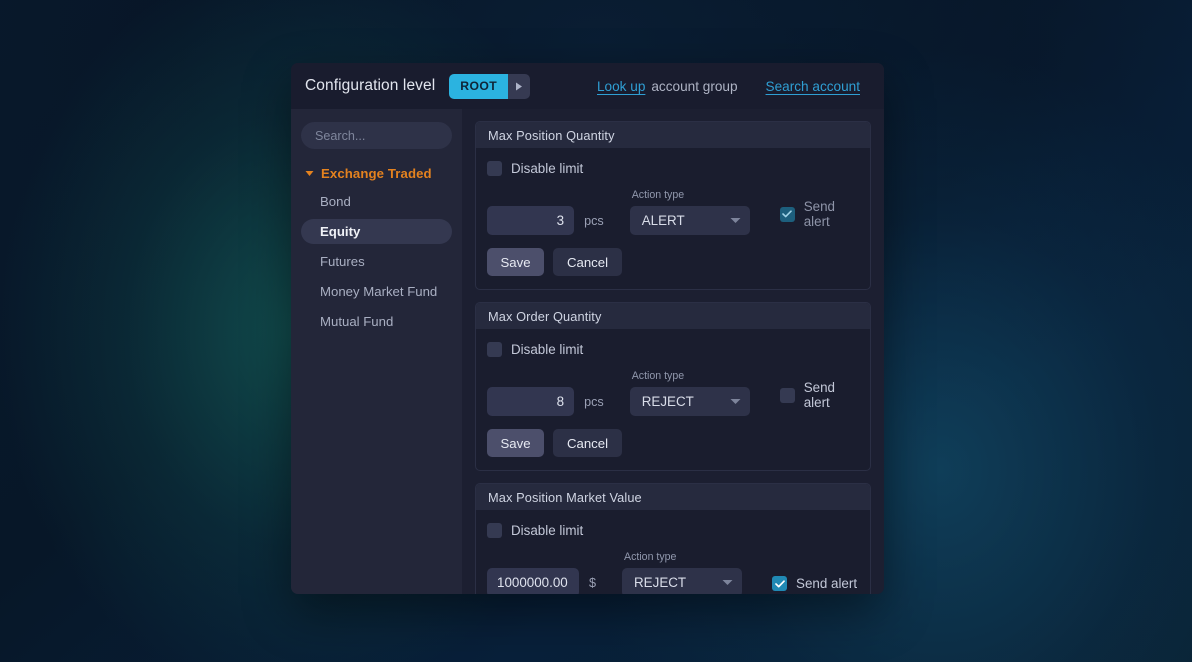  Describe the element at coordinates (376, 291) in the screenshot. I see `sidebar-item-money-market-fund: Money Market Fund` at that location.